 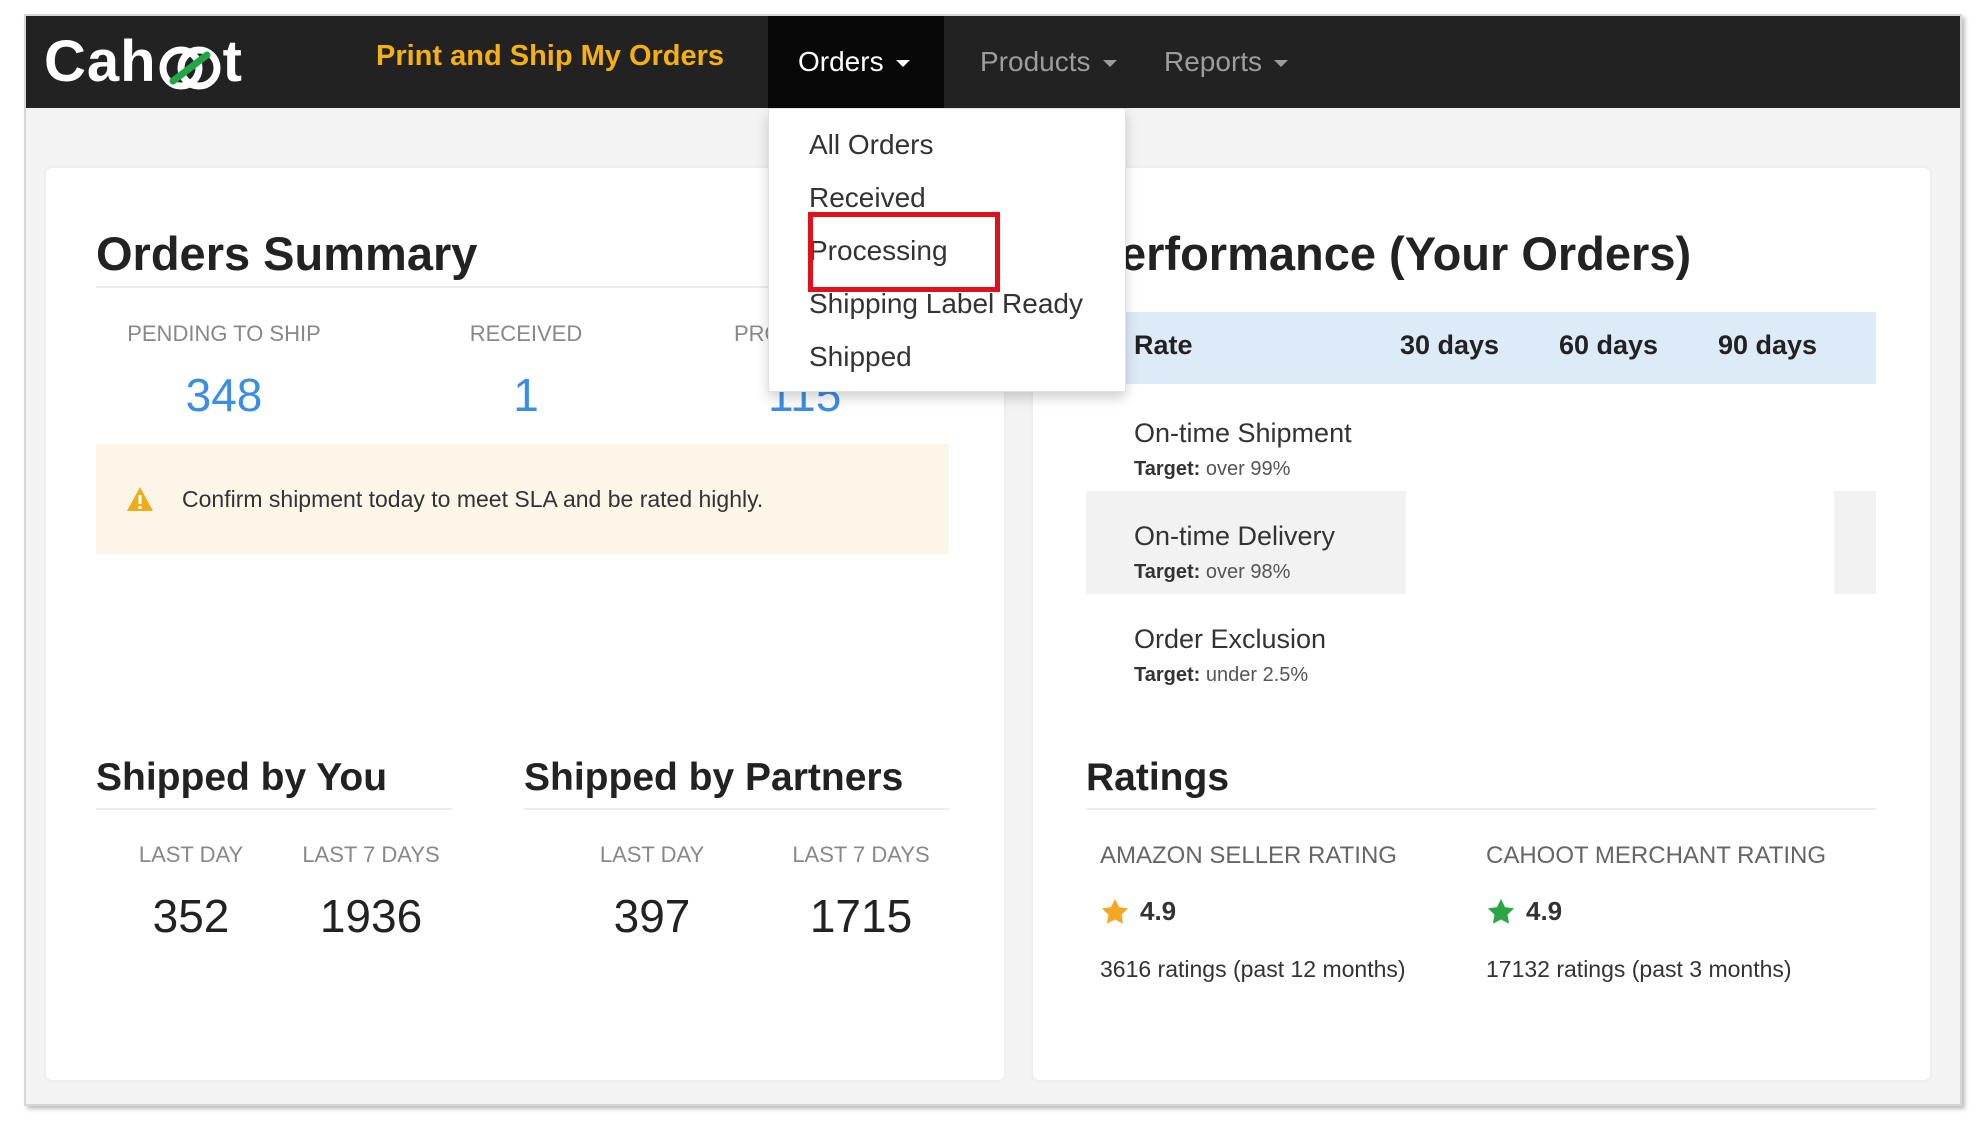 I want to click on stat-pending-value: 348, so click(x=224, y=395).